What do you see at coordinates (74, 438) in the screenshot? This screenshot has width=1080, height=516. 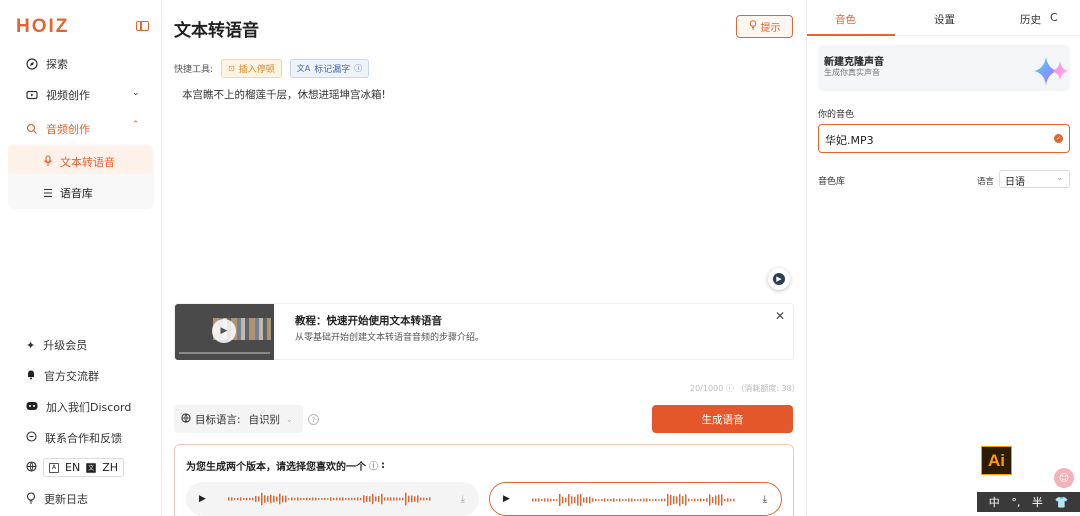 I see `nav-contact: 联系合作和反馈` at bounding box center [74, 438].